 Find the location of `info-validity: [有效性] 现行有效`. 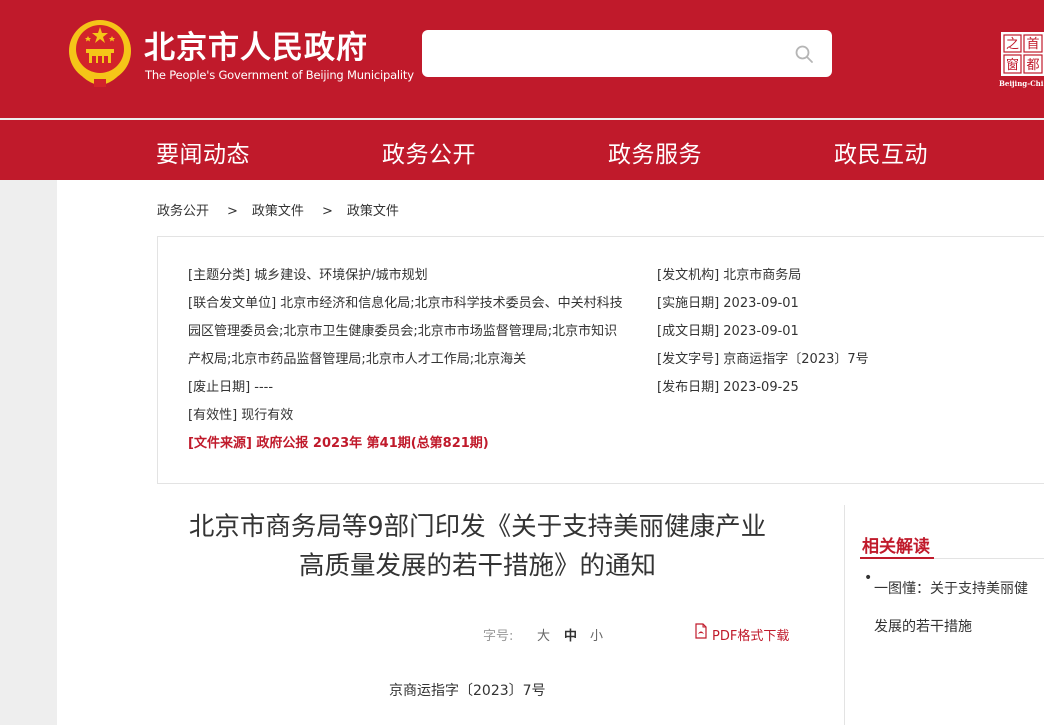

info-validity: [有效性] 现行有效 is located at coordinates (241, 415).